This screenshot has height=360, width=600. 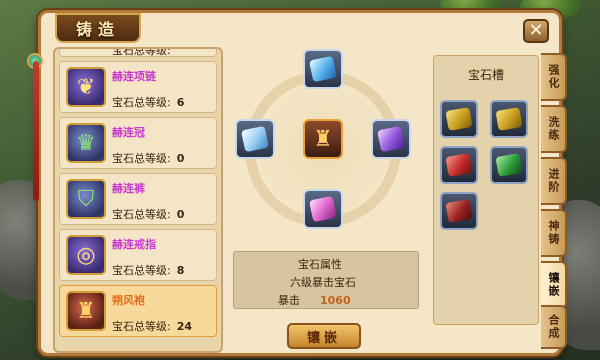 What do you see at coordinates (554, 233) in the screenshot?
I see `tab-divine-forge: 神铸` at bounding box center [554, 233].